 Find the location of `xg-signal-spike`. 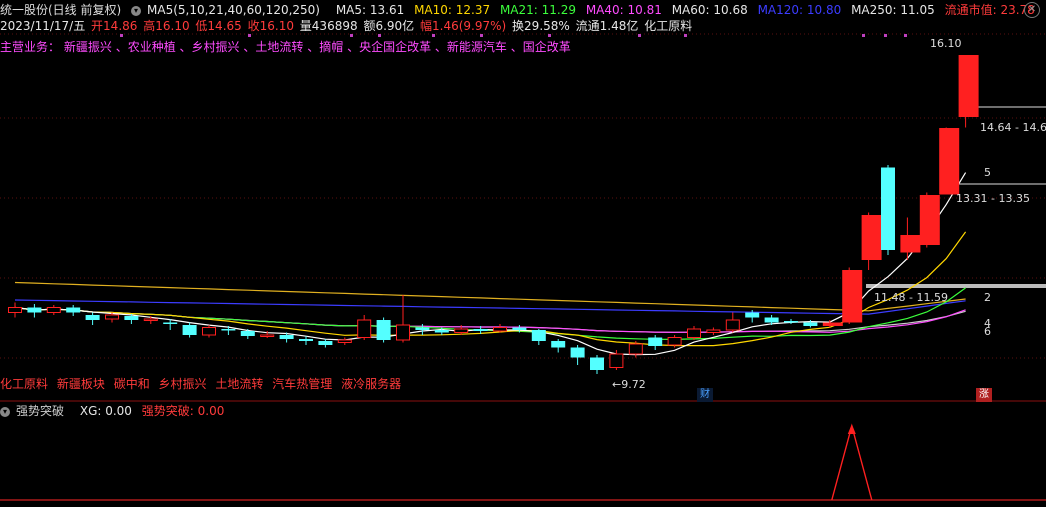

xg-signal-spike is located at coordinates (852, 462).